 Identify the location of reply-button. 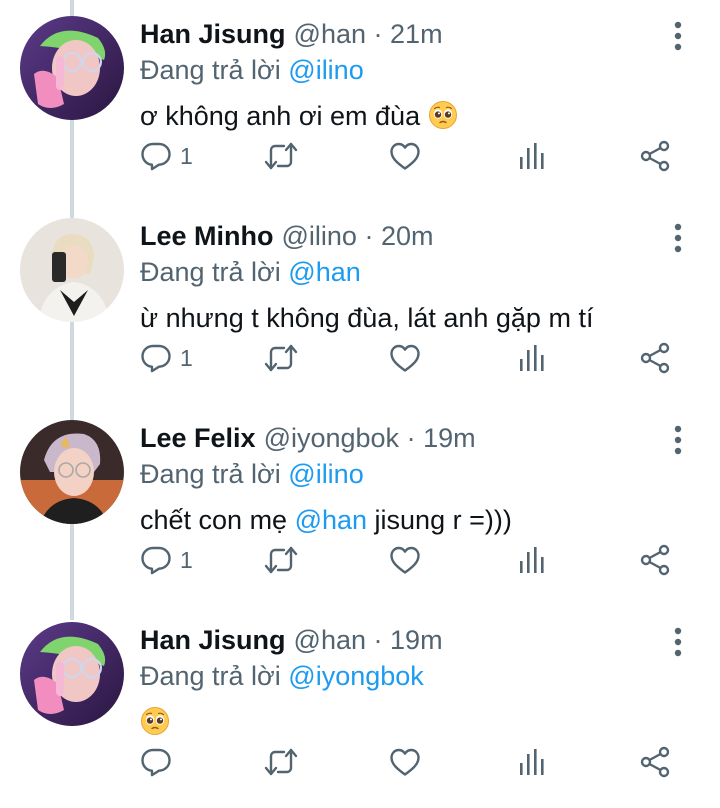
(156, 762).